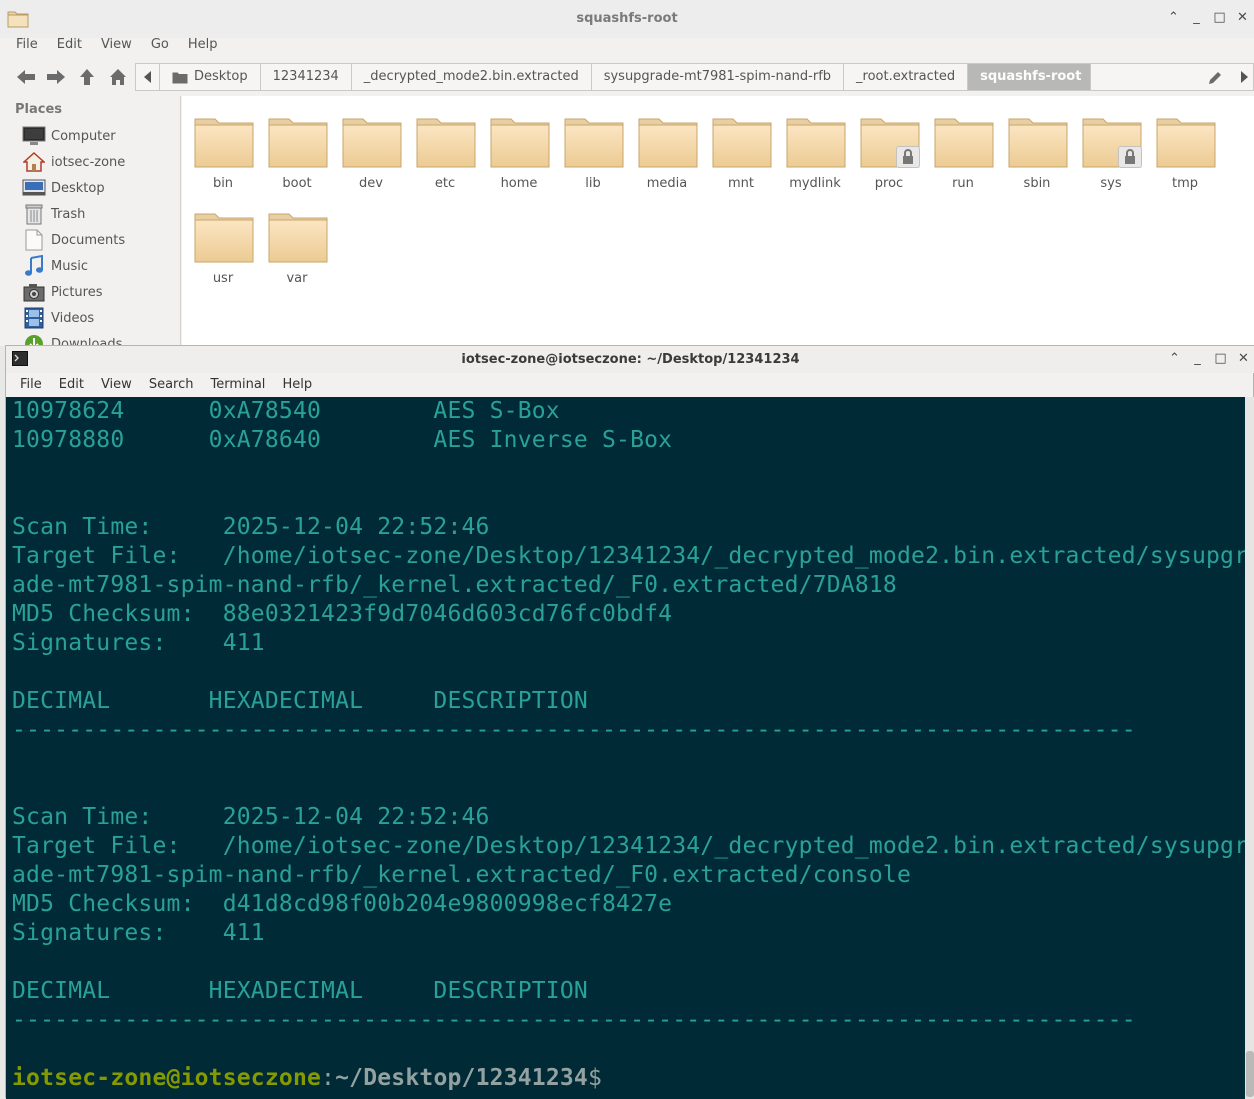 This screenshot has width=1254, height=1099. What do you see at coordinates (73, 162) in the screenshot?
I see `sidebar-item-home: iotsec-zone` at bounding box center [73, 162].